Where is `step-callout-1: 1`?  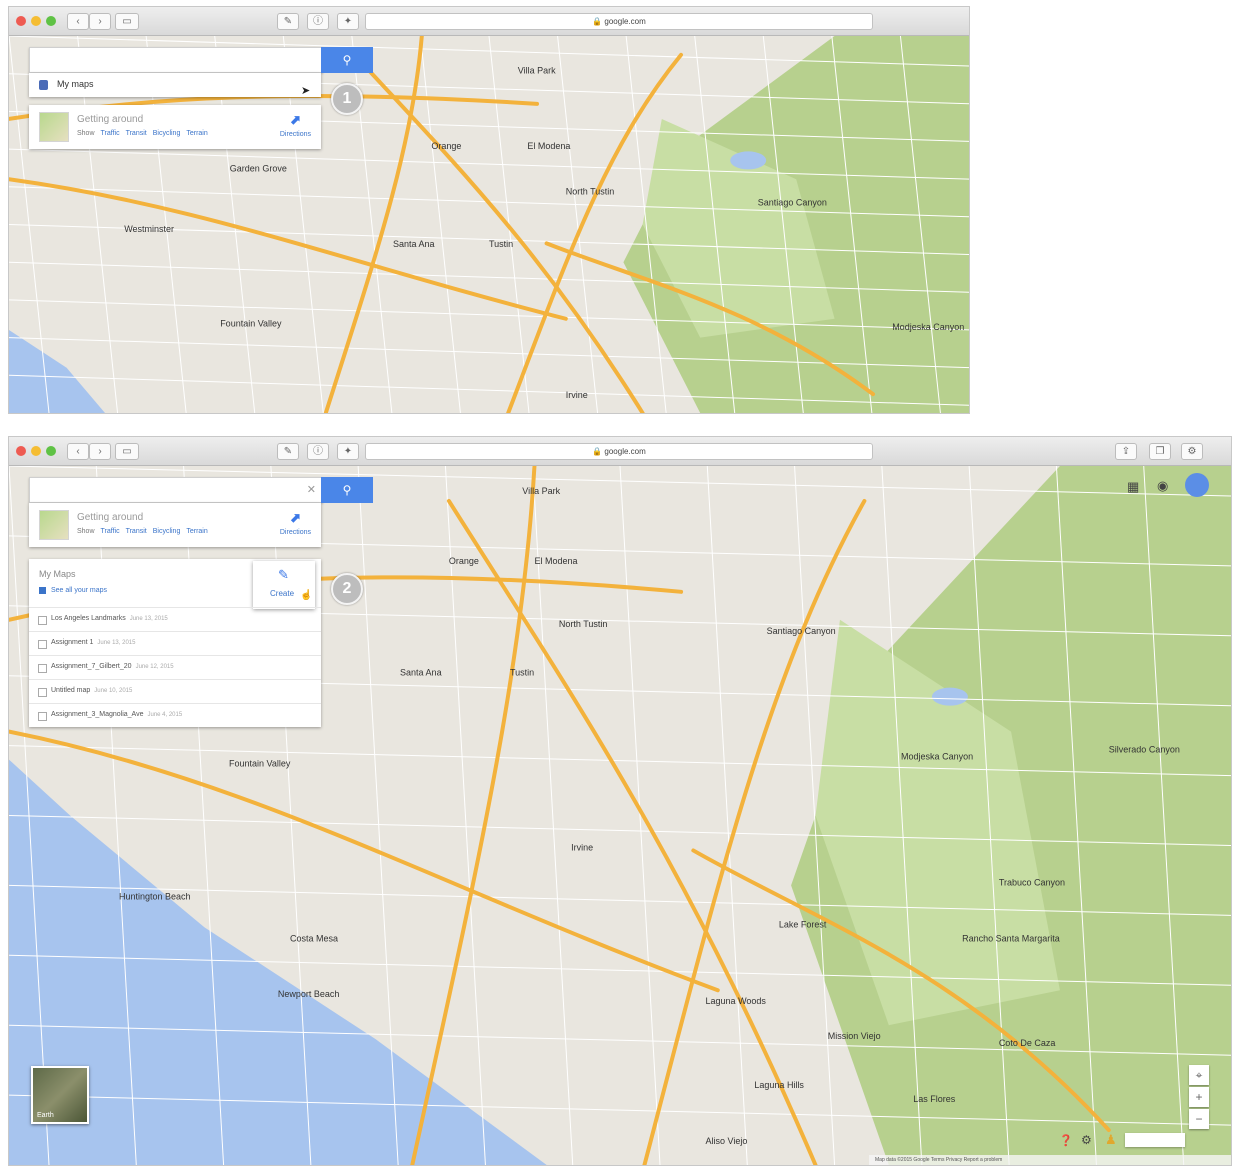 step-callout-1: 1 is located at coordinates (347, 99).